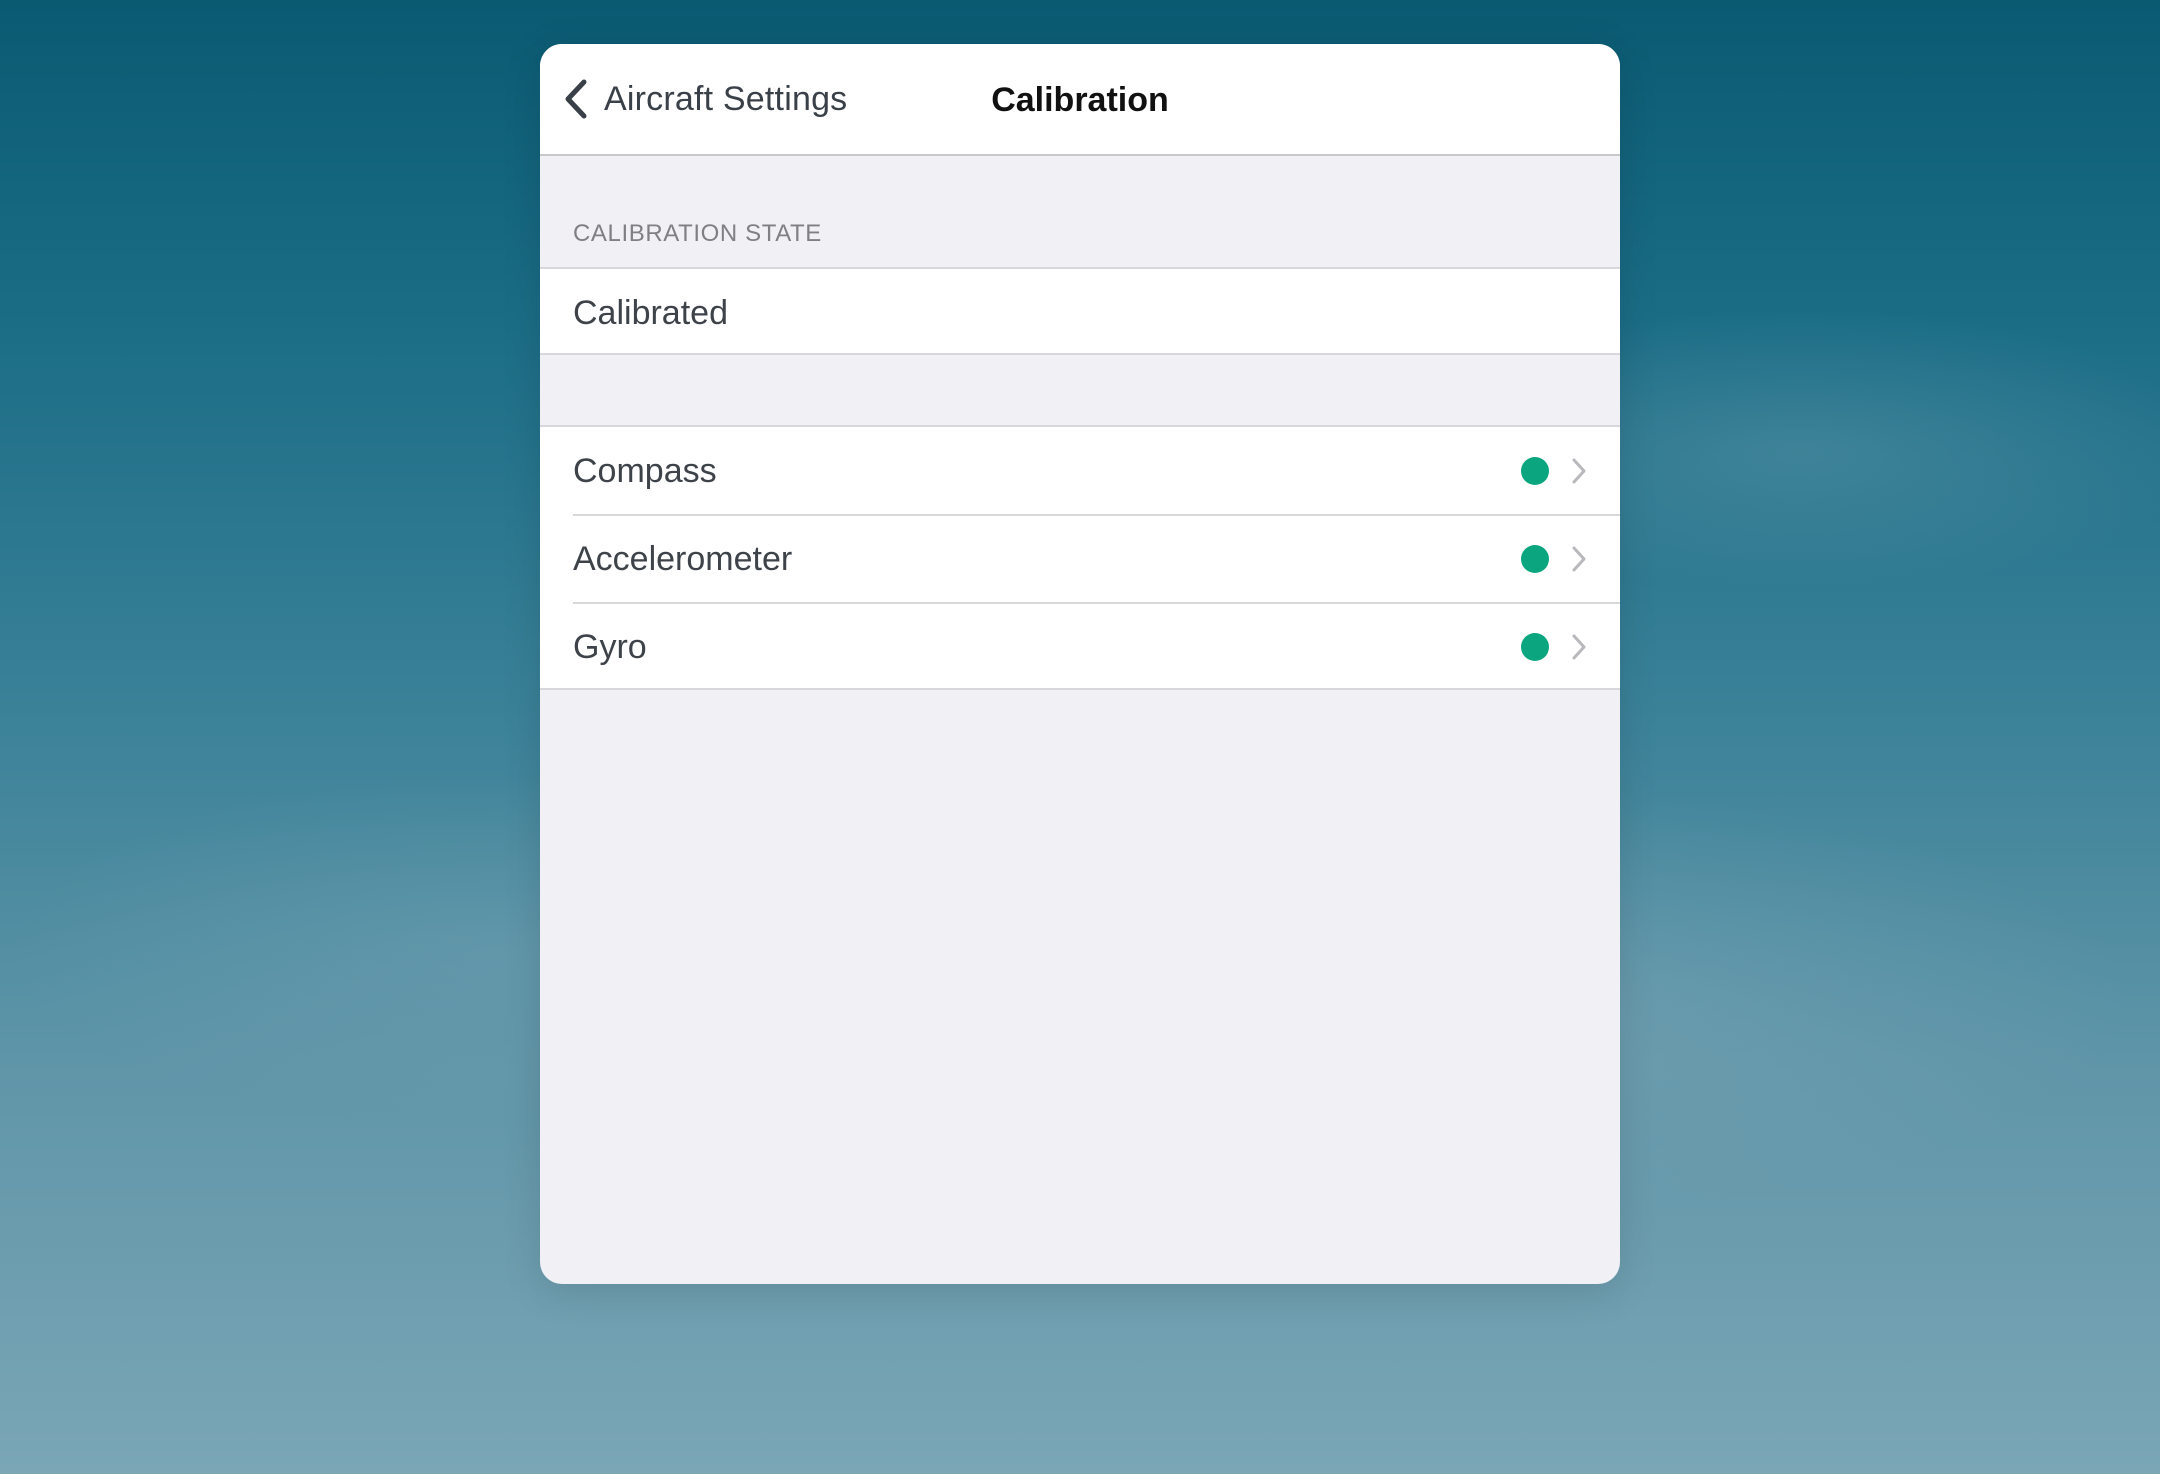 This screenshot has width=2160, height=1474. I want to click on calibration-state-group: Calibrated, so click(1080, 311).